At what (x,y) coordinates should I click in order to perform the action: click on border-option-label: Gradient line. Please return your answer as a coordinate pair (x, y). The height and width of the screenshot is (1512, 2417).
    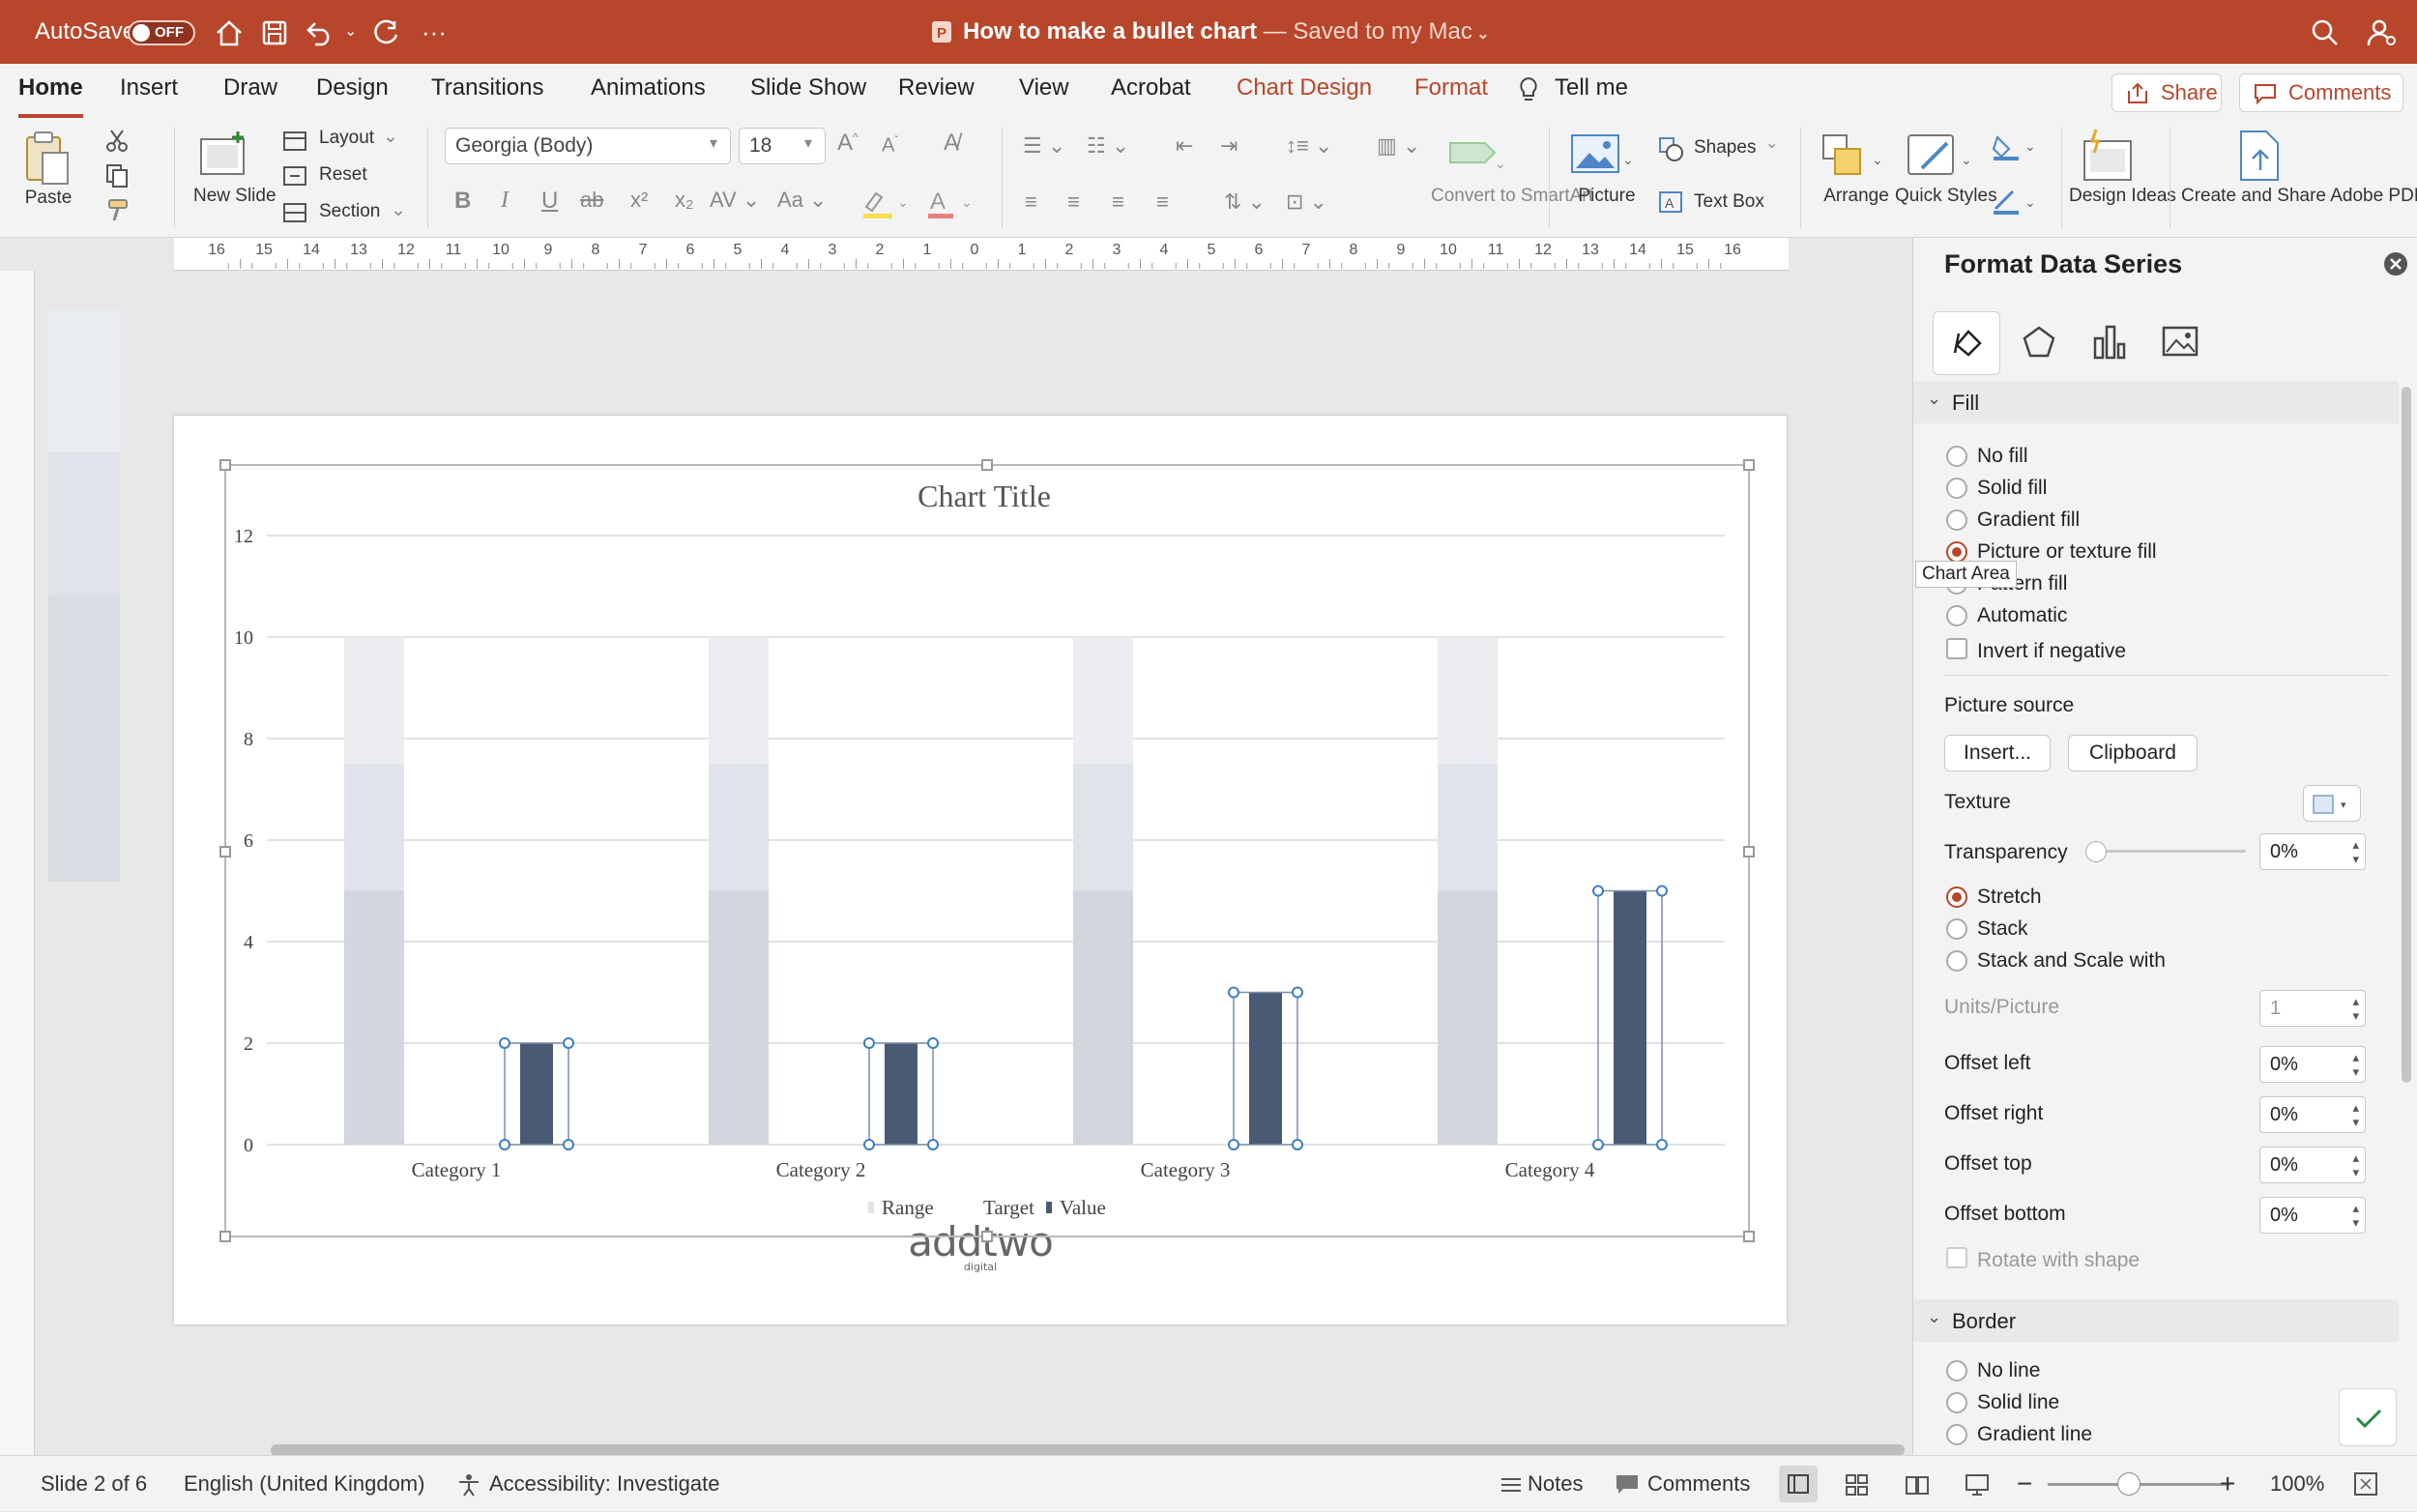
    Looking at the image, I should click on (2035, 1434).